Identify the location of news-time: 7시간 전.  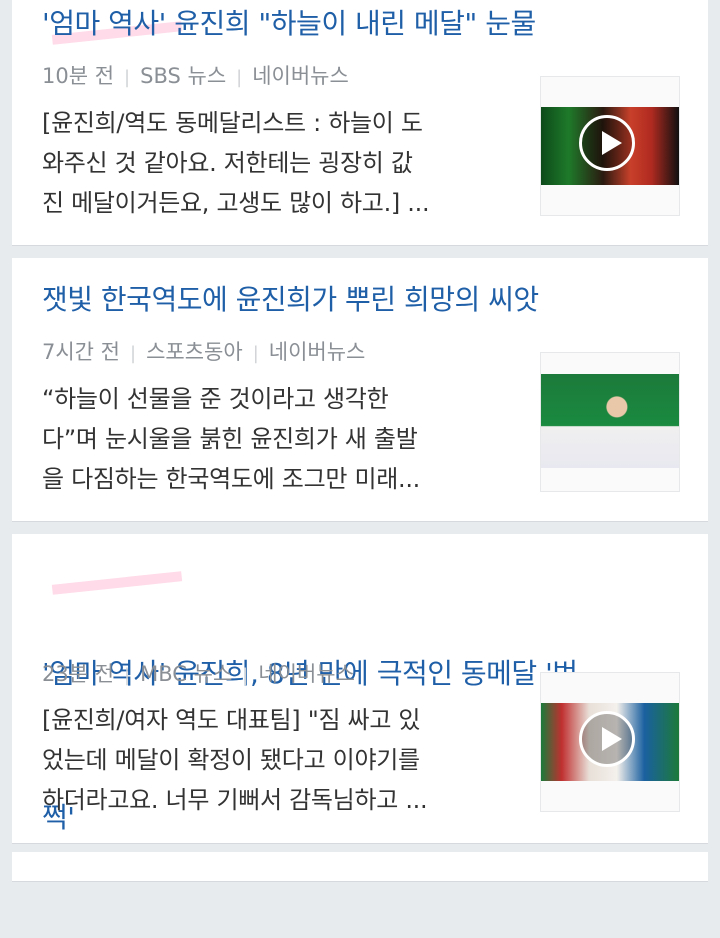
(81, 352).